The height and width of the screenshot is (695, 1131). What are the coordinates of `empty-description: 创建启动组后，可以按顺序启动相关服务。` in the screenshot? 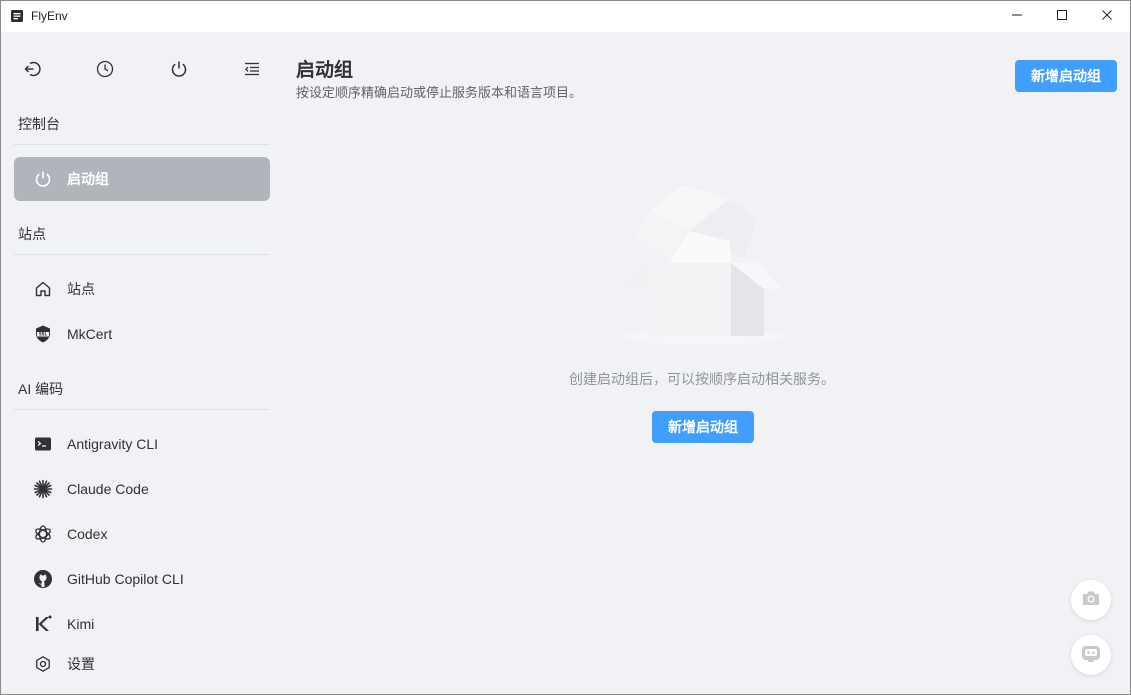 It's located at (702, 379).